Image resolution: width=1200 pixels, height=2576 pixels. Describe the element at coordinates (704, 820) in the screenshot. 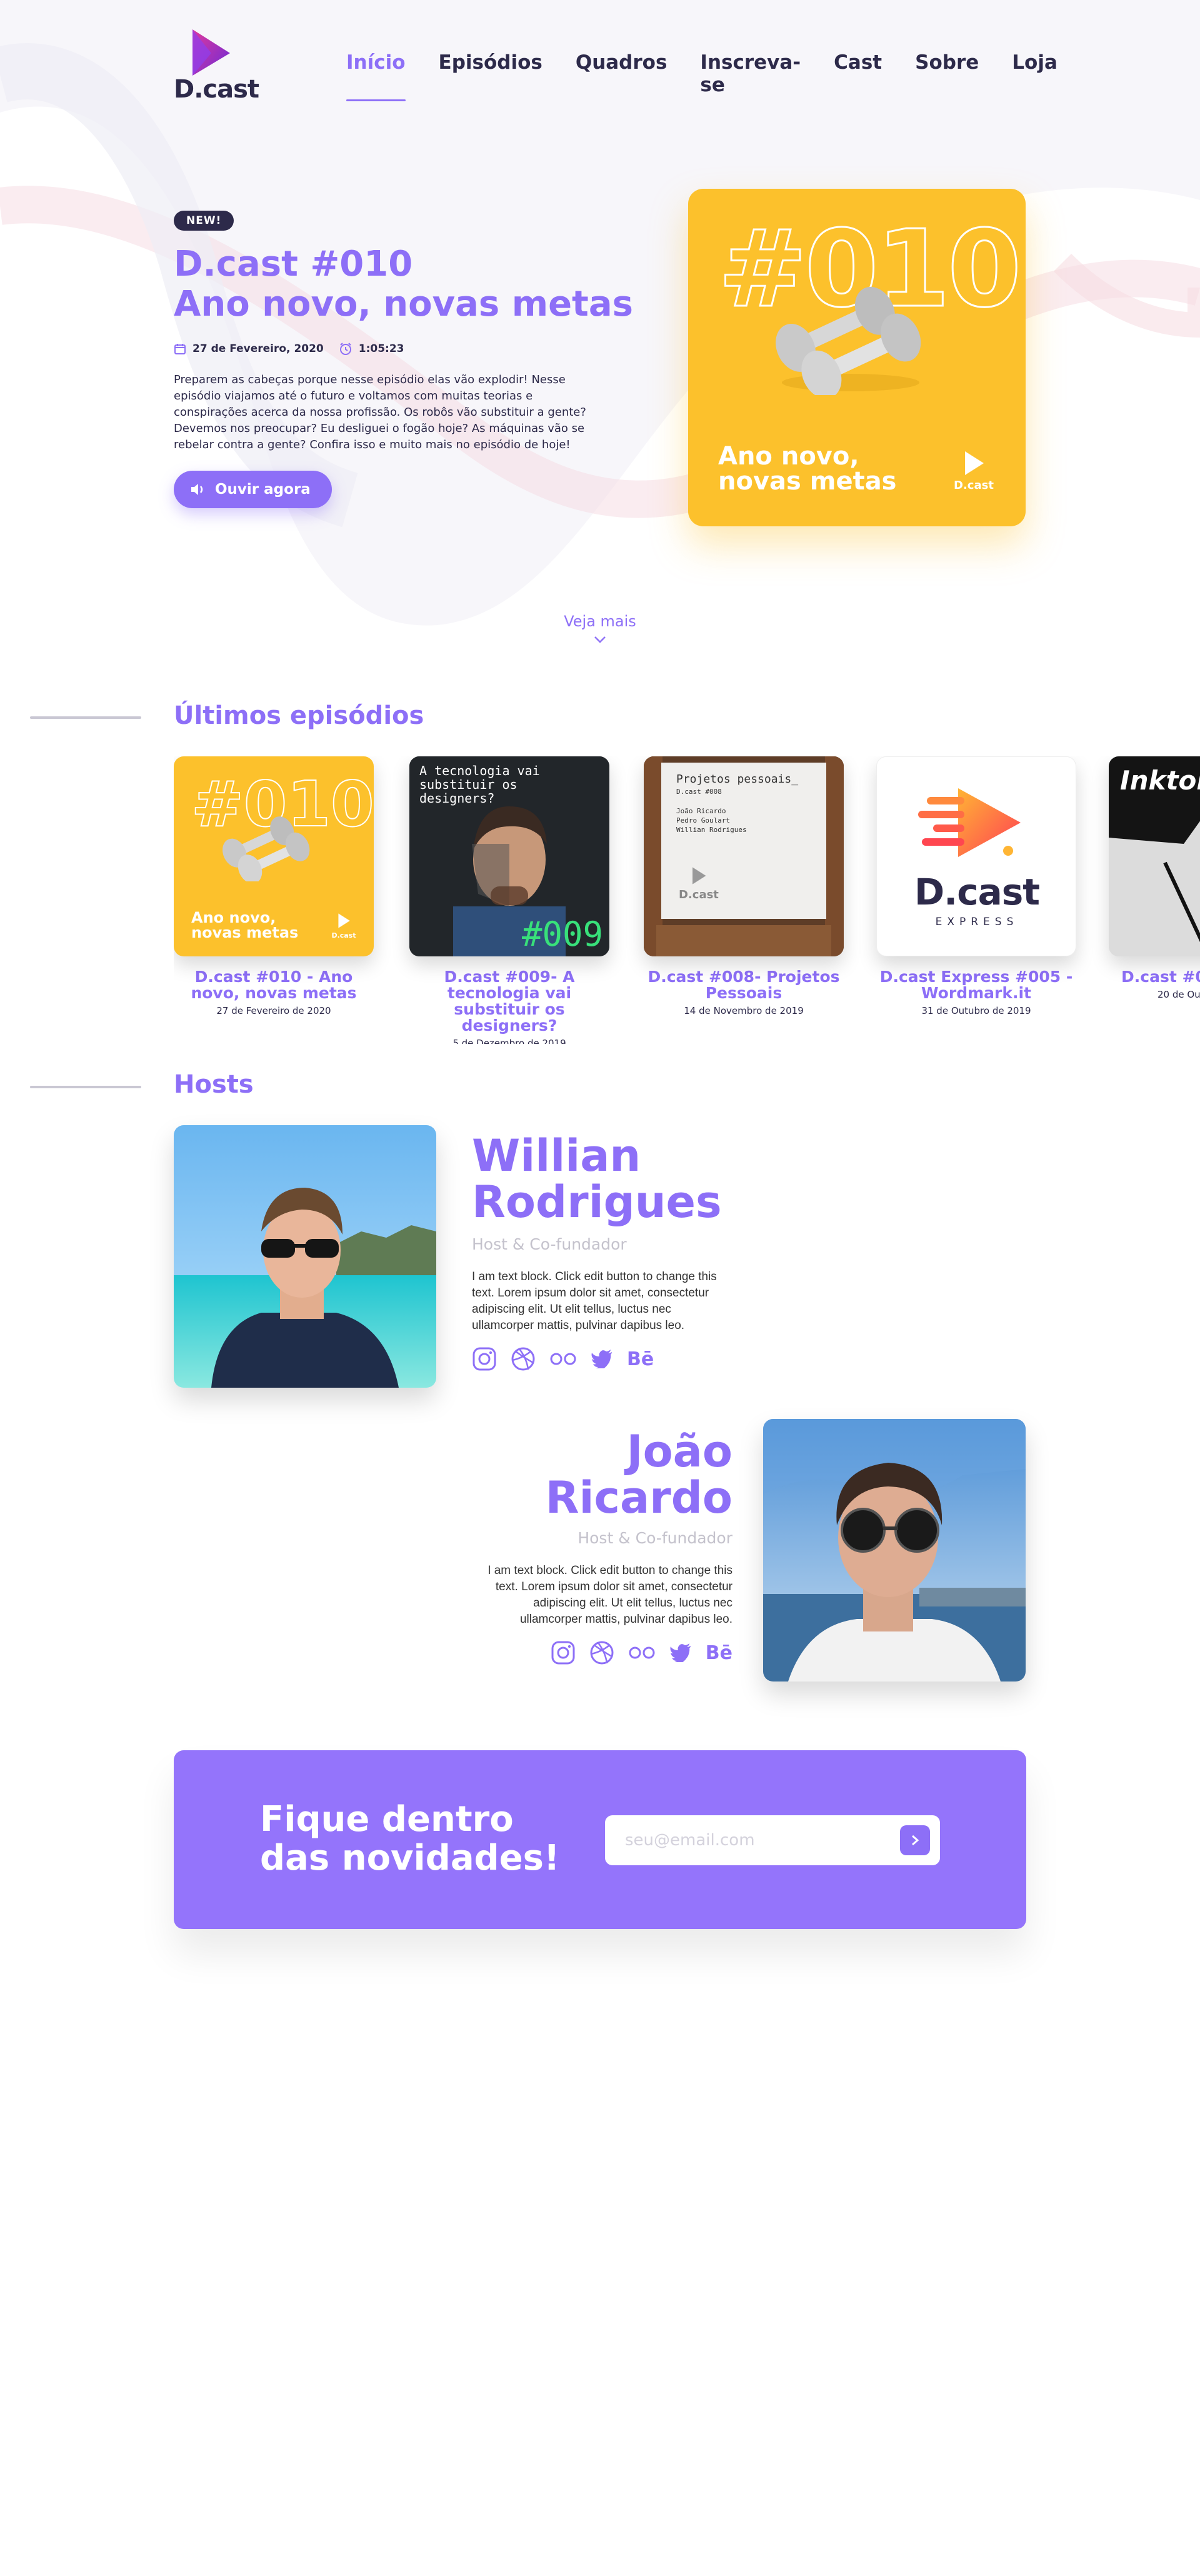

I see `cover-name: Pedro Goulart` at that location.